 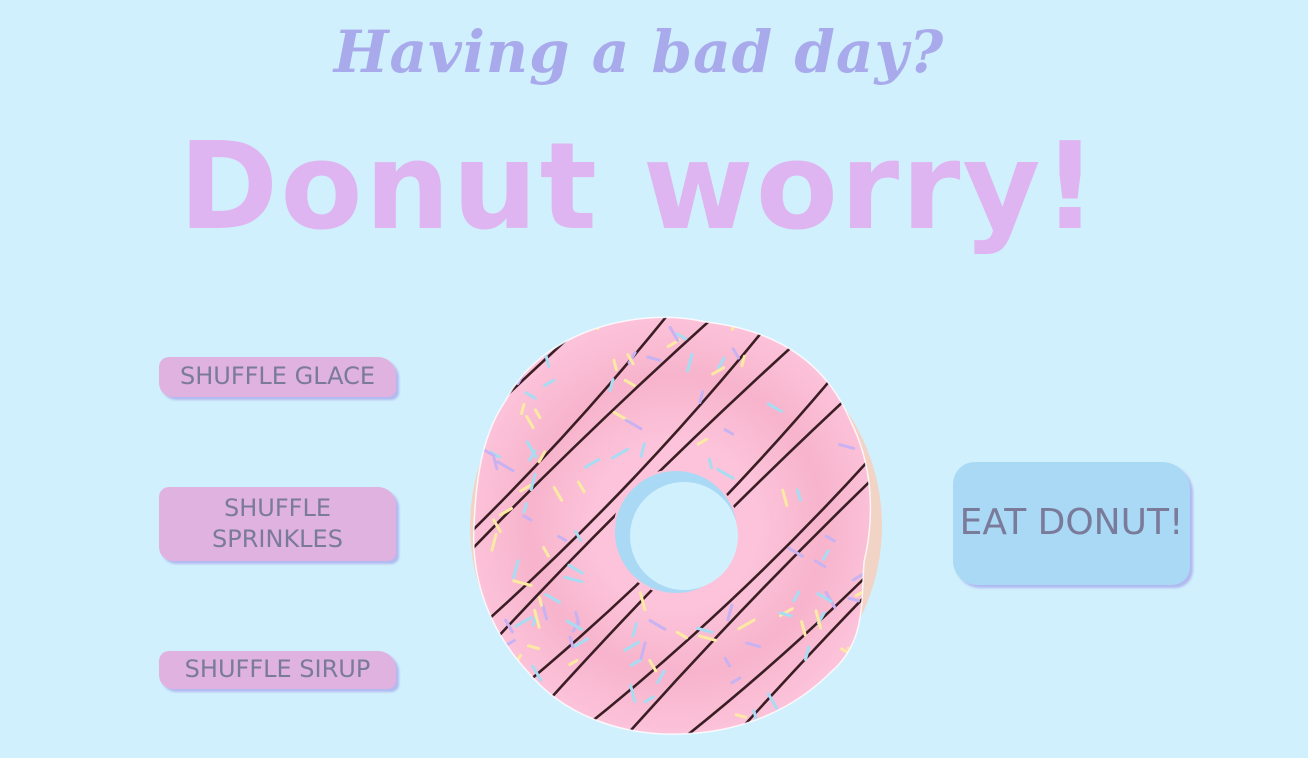 What do you see at coordinates (277, 524) in the screenshot?
I see `shuffle-sprinkles-button: SHUFFLE SPRINKLES` at bounding box center [277, 524].